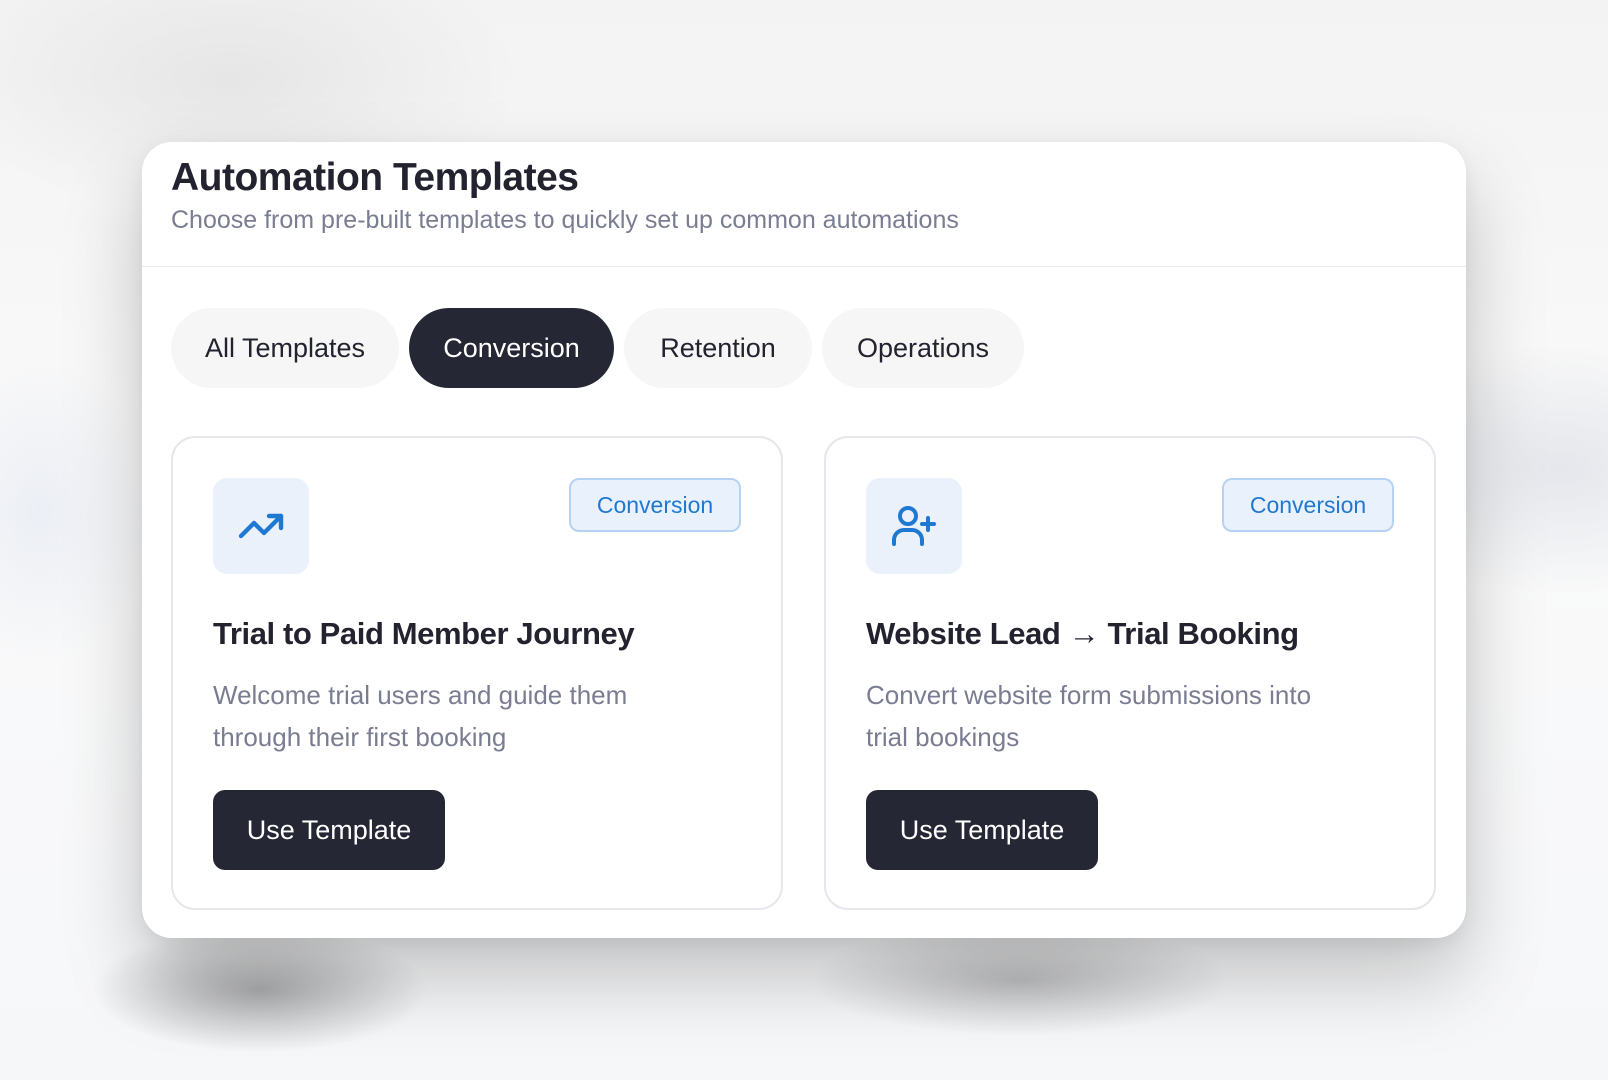 This screenshot has width=1608, height=1080. What do you see at coordinates (923, 348) in the screenshot?
I see `tab-operations: Operations` at bounding box center [923, 348].